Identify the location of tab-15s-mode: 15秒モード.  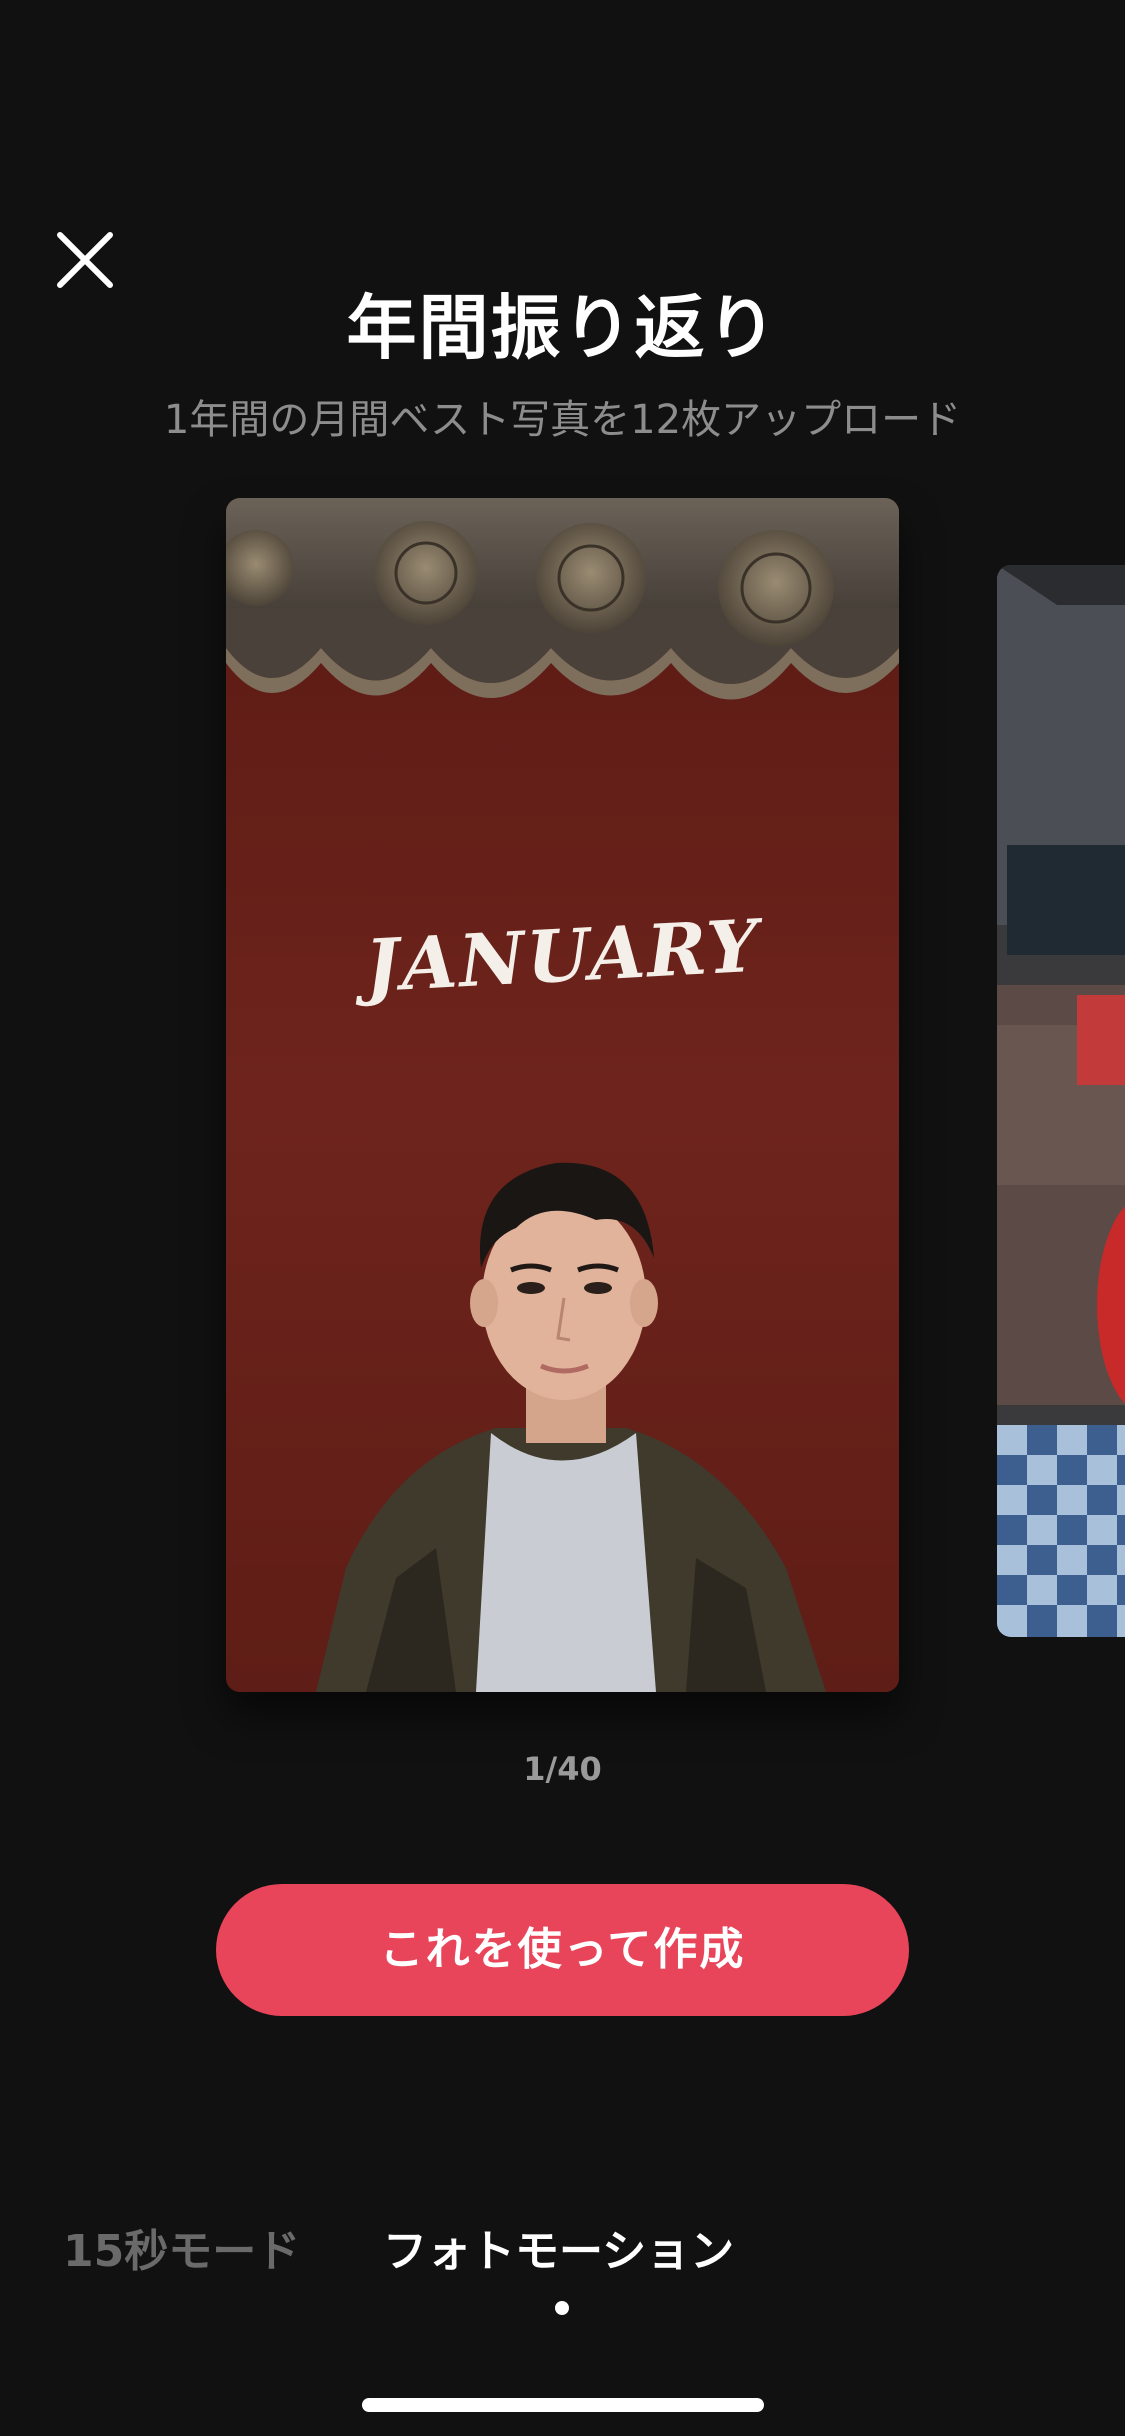
(181, 2252).